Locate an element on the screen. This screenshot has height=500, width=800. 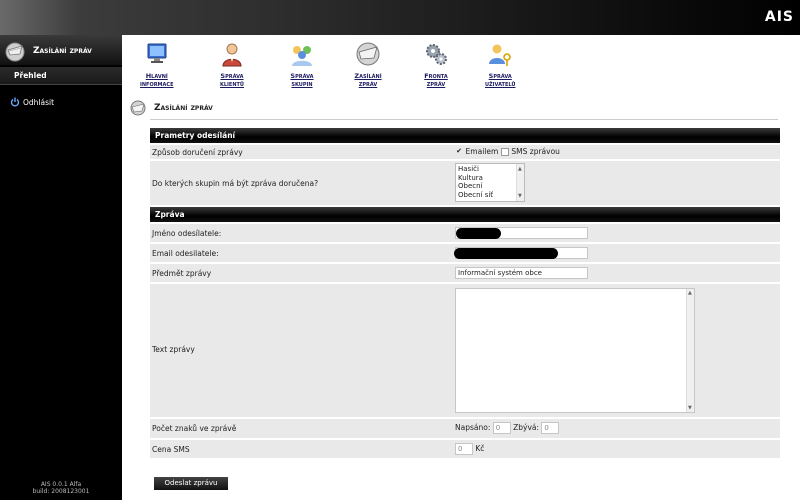
form-row-sms-price: Cena SMS 0 Kč is located at coordinates (465, 449).